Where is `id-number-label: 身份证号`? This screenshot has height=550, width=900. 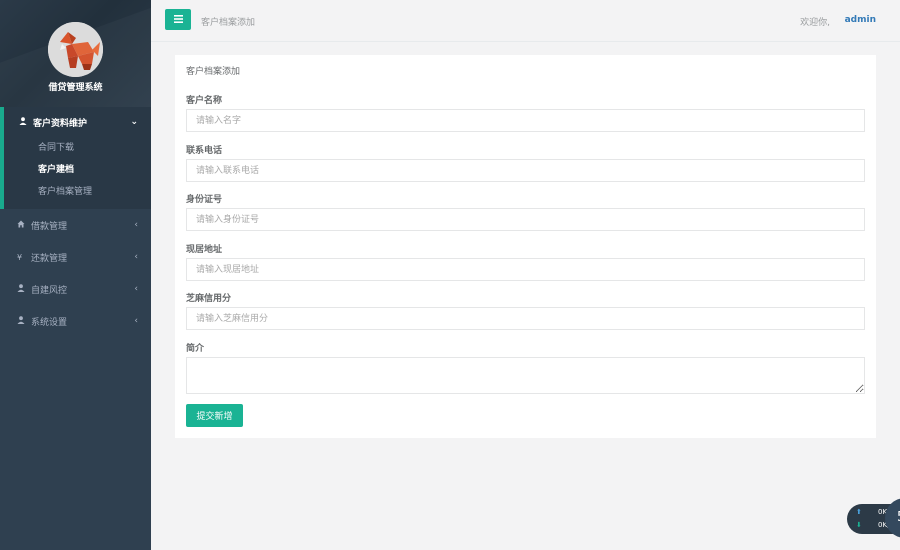 id-number-label: 身份证号 is located at coordinates (204, 200).